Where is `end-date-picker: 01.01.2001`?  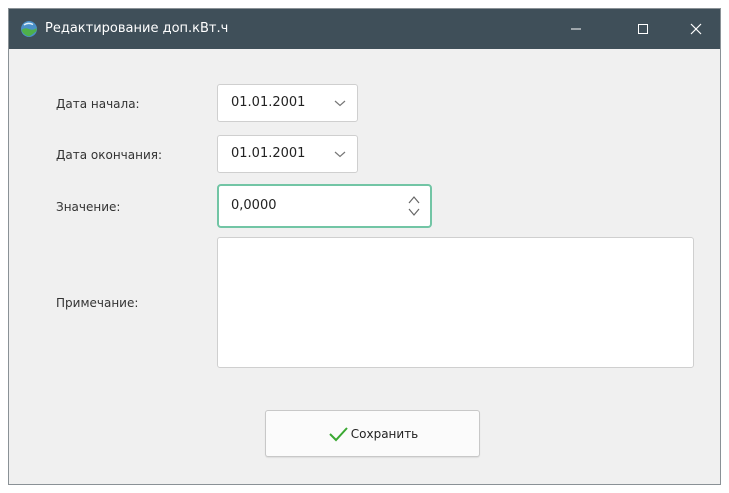 end-date-picker: 01.01.2001 is located at coordinates (287, 154).